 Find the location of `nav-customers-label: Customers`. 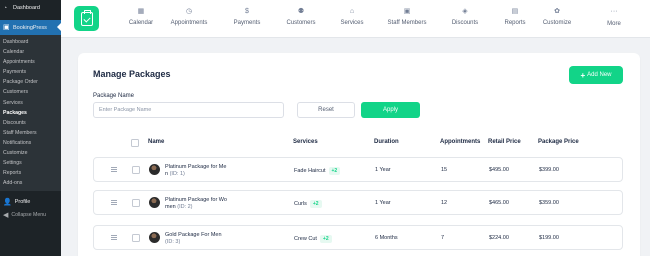

nav-customers-label: Customers is located at coordinates (301, 23).